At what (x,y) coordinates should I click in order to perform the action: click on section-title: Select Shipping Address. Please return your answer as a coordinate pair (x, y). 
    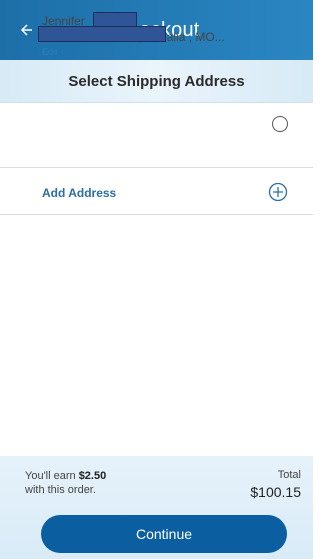
    Looking at the image, I should click on (156, 81).